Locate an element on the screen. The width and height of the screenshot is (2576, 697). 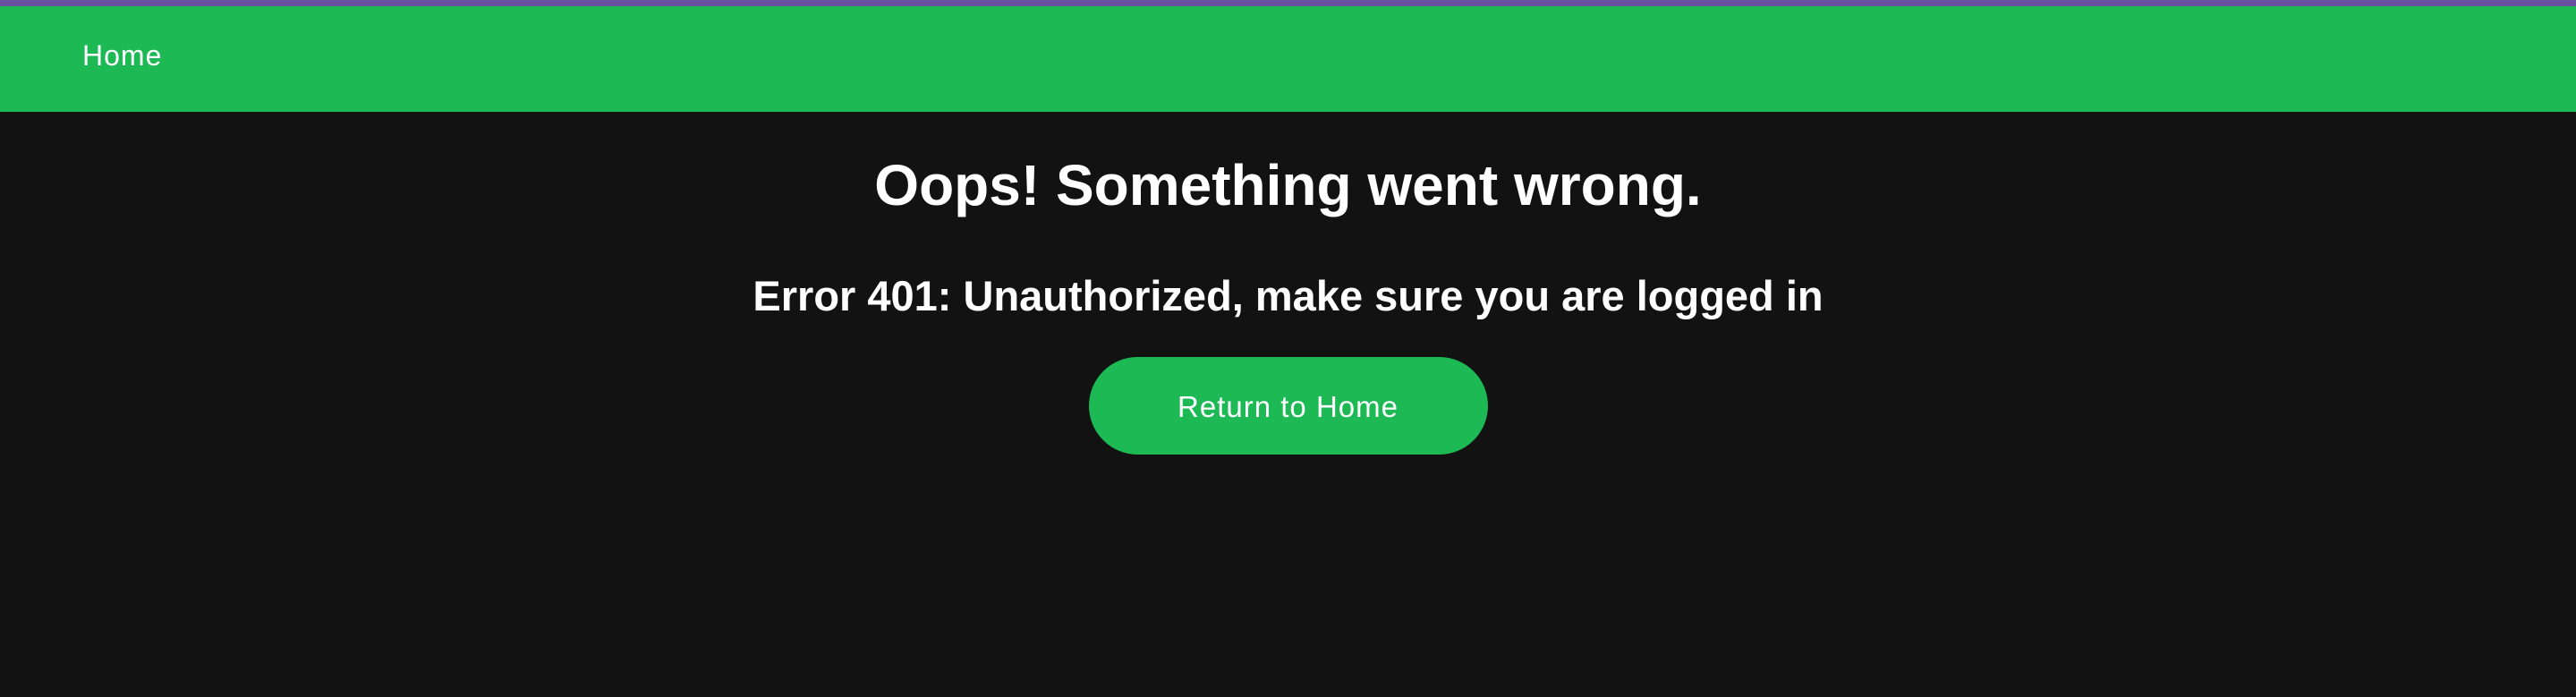
error-title: Oops! Something went wrong. is located at coordinates (1288, 185).